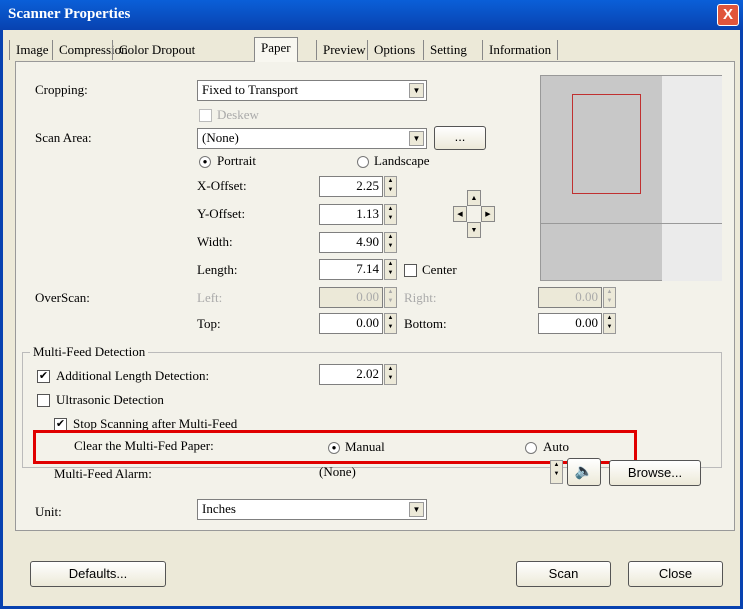 This screenshot has width=743, height=609. What do you see at coordinates (209, 323) in the screenshot?
I see `overscan-top-label: Top:` at bounding box center [209, 323].